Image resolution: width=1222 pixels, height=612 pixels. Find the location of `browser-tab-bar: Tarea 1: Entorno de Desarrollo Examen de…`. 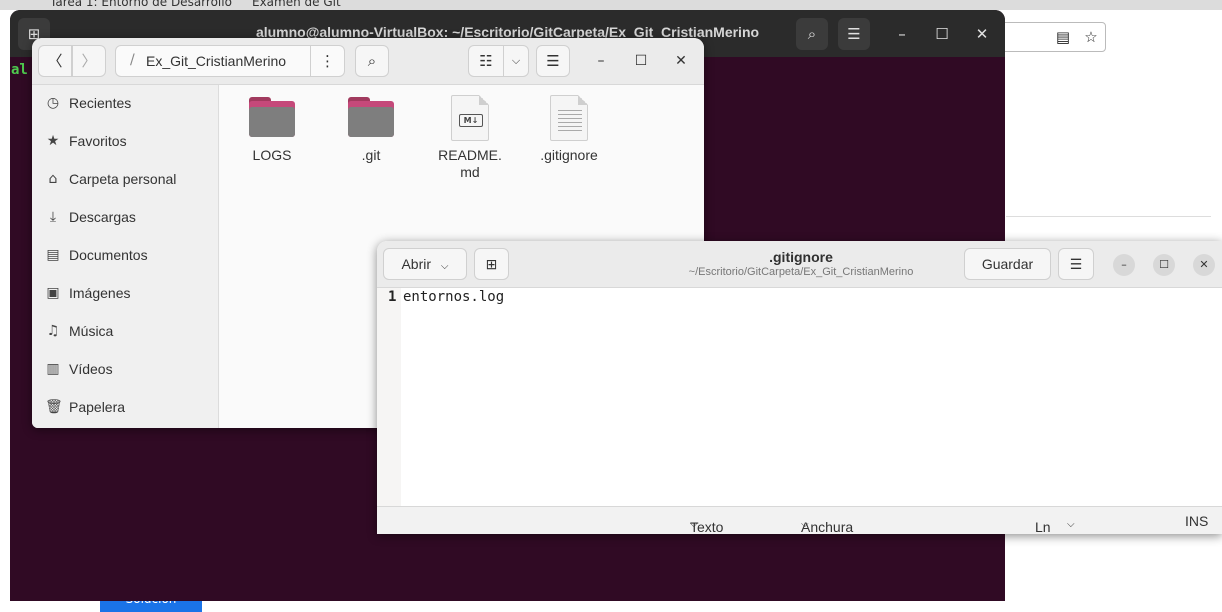

browser-tab-bar: Tarea 1: Entorno de Desarrollo Examen de… is located at coordinates (611, 5).